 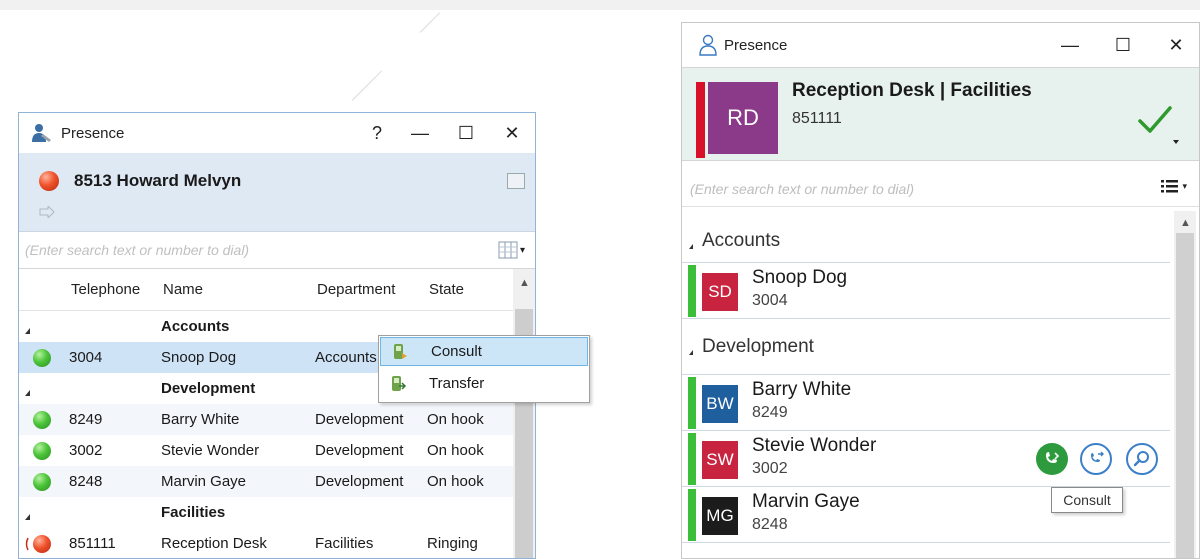 I want to click on column-header-state: State, so click(x=468, y=289).